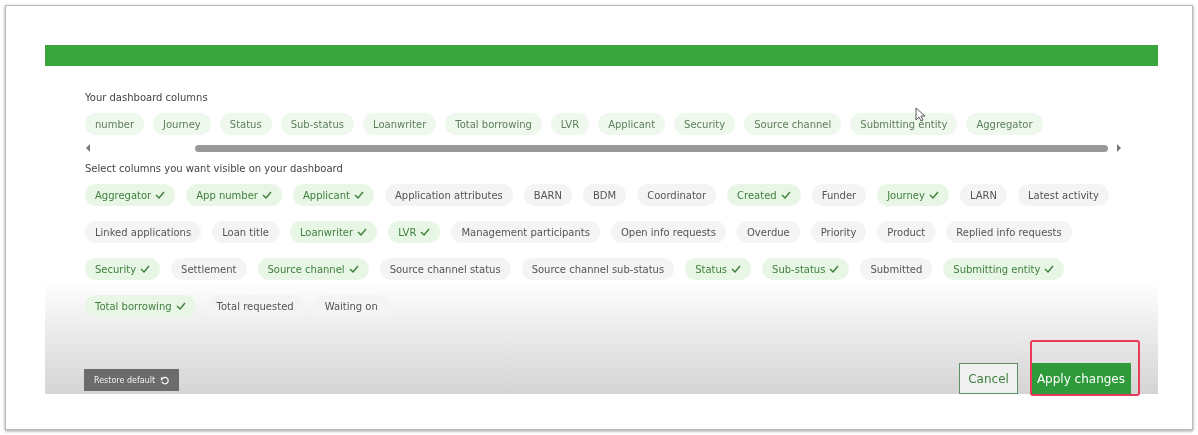 Image resolution: width=1198 pixels, height=435 pixels. I want to click on column-chip: Settlement, so click(209, 269).